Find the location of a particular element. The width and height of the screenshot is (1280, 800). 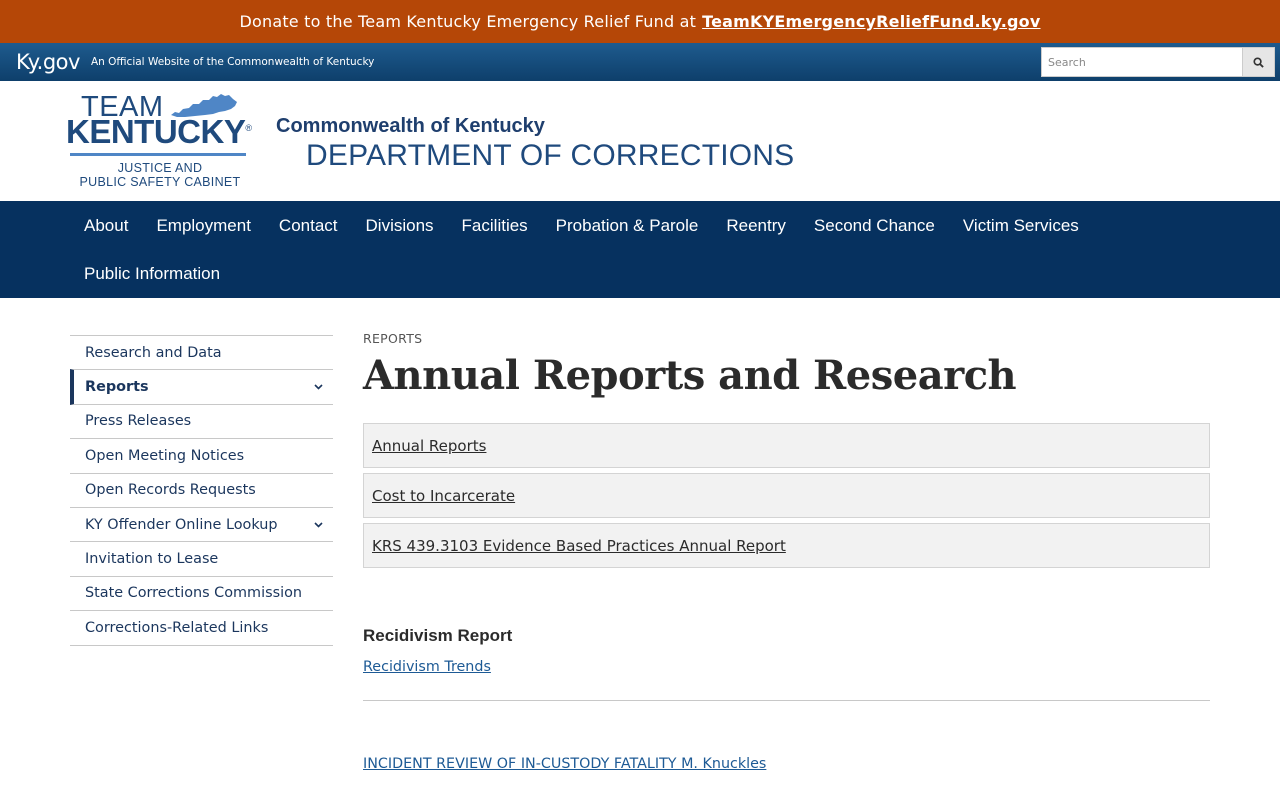

divider is located at coordinates (786, 700).